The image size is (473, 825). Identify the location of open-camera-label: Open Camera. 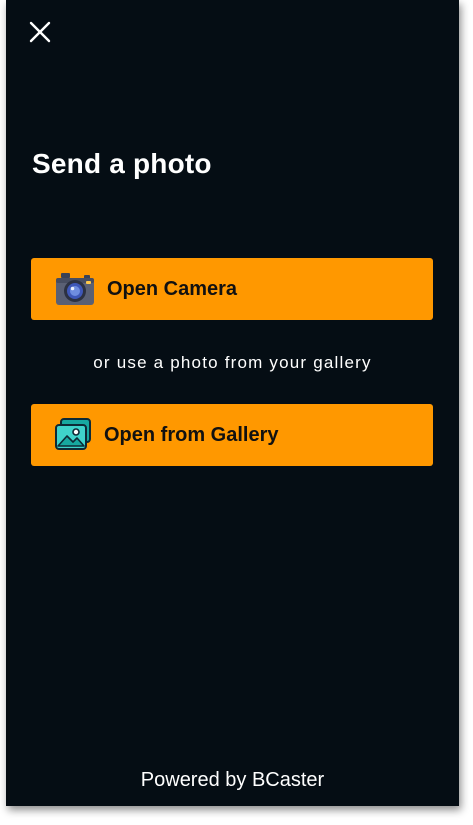
(172, 288).